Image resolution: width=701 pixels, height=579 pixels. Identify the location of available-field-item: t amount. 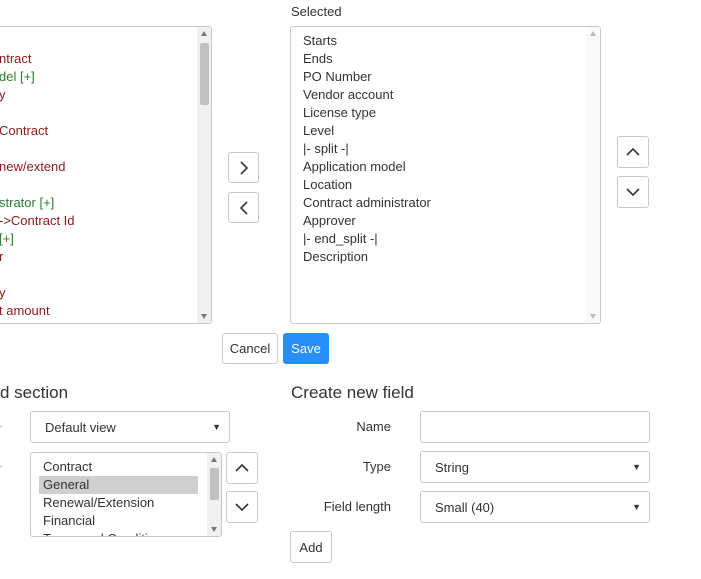
(25, 311).